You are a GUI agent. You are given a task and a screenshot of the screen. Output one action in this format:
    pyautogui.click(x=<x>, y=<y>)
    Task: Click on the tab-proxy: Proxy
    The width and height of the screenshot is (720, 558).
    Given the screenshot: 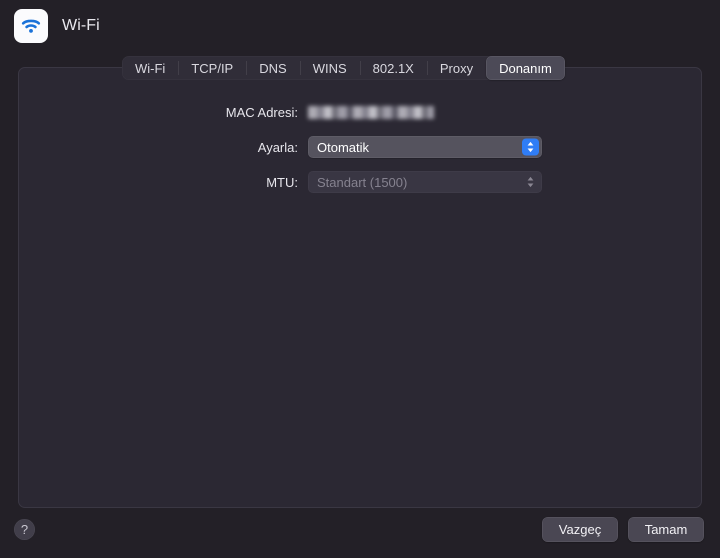 What is the action you would take?
    pyautogui.click(x=456, y=68)
    